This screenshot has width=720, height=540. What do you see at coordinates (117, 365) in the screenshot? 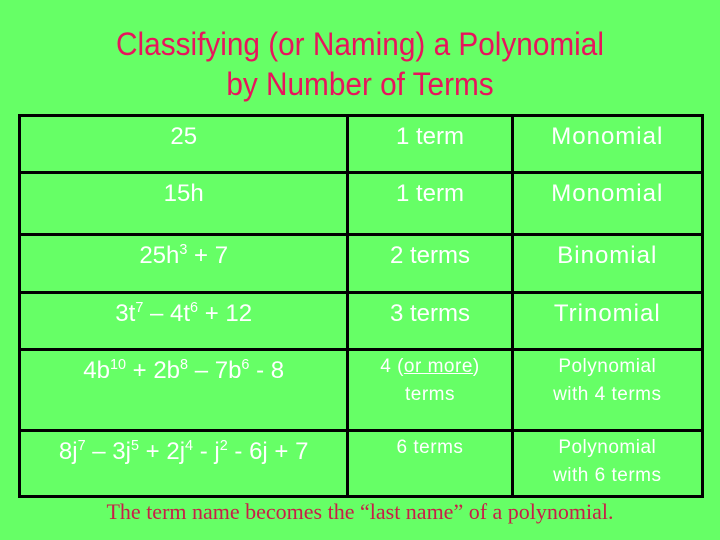
I see `exponent: 10` at bounding box center [117, 365].